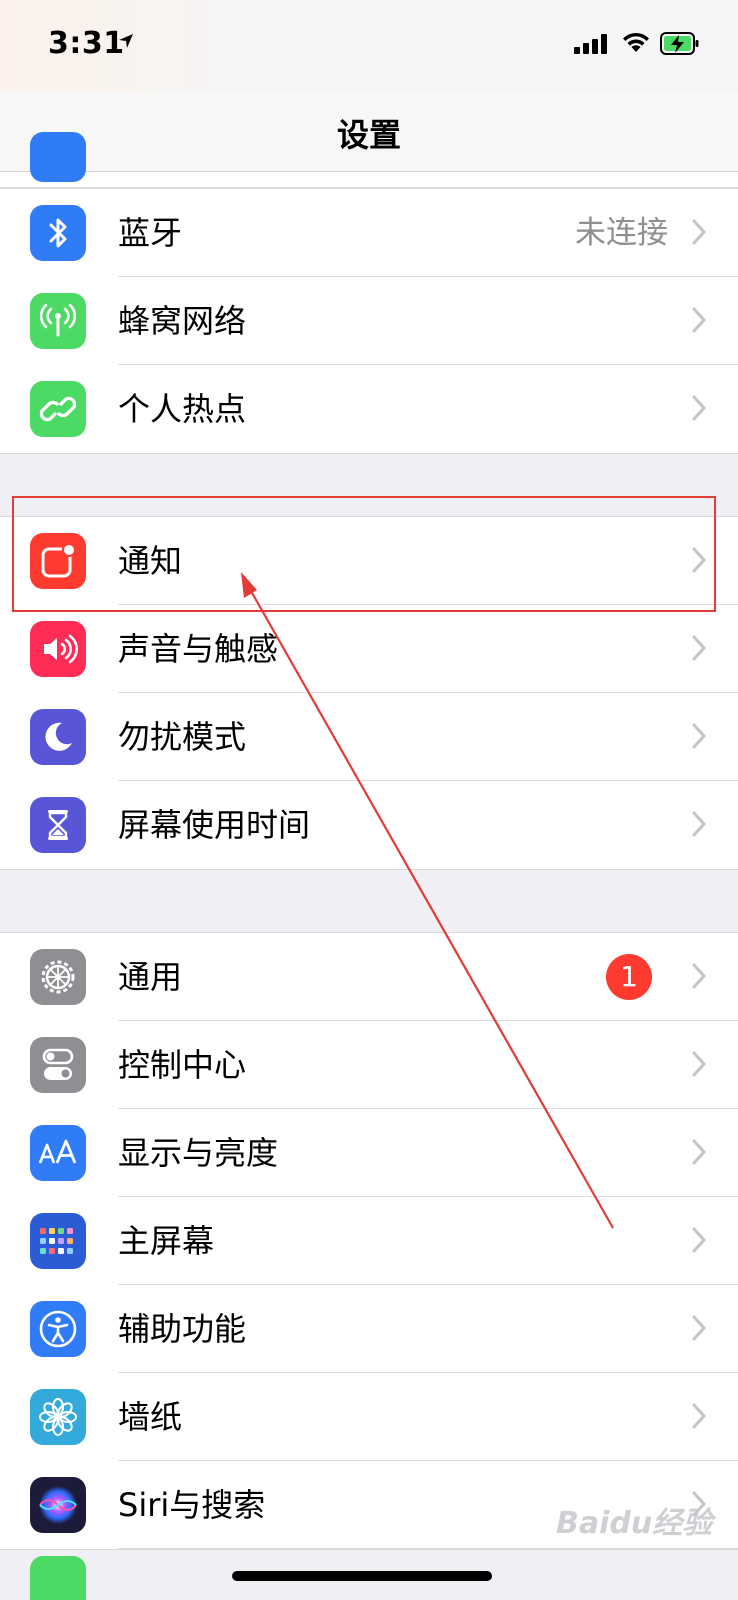  Describe the element at coordinates (369, 160) in the screenshot. I see `scrolled-row-edge` at that location.